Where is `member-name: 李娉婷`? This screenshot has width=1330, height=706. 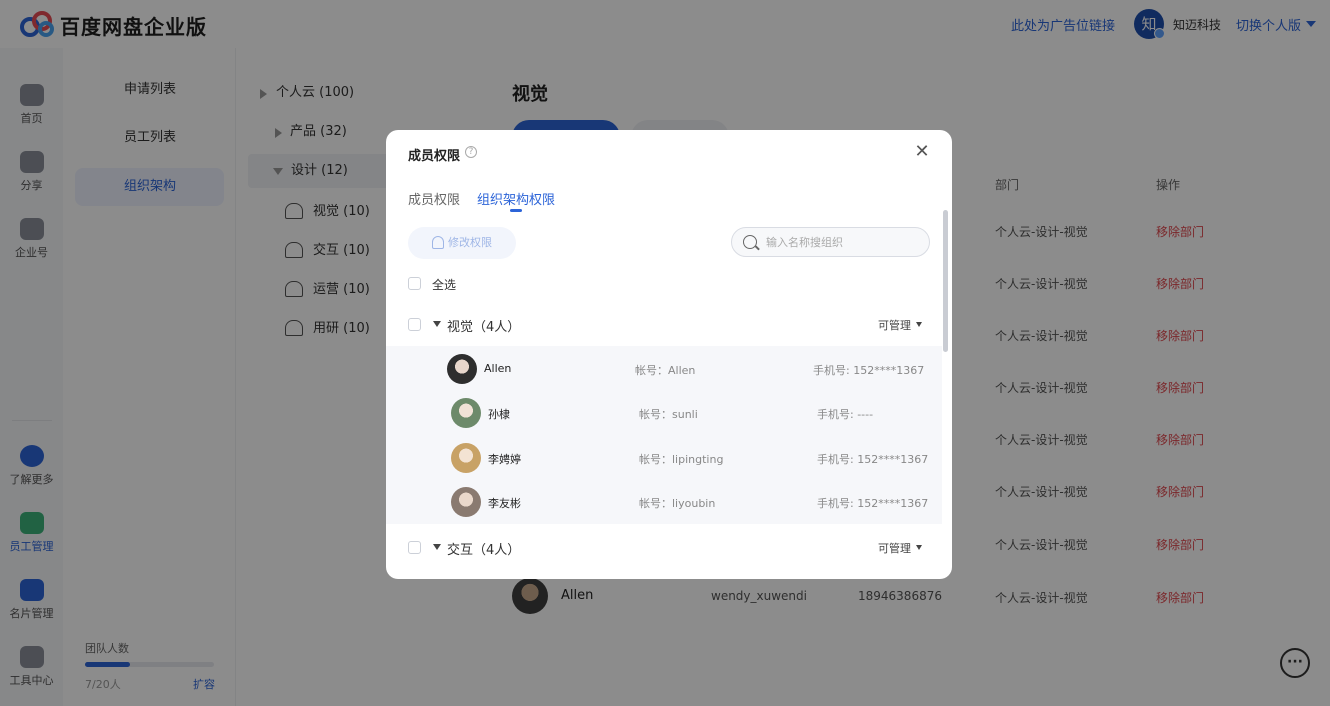
member-name: 李娉婷 is located at coordinates (504, 459).